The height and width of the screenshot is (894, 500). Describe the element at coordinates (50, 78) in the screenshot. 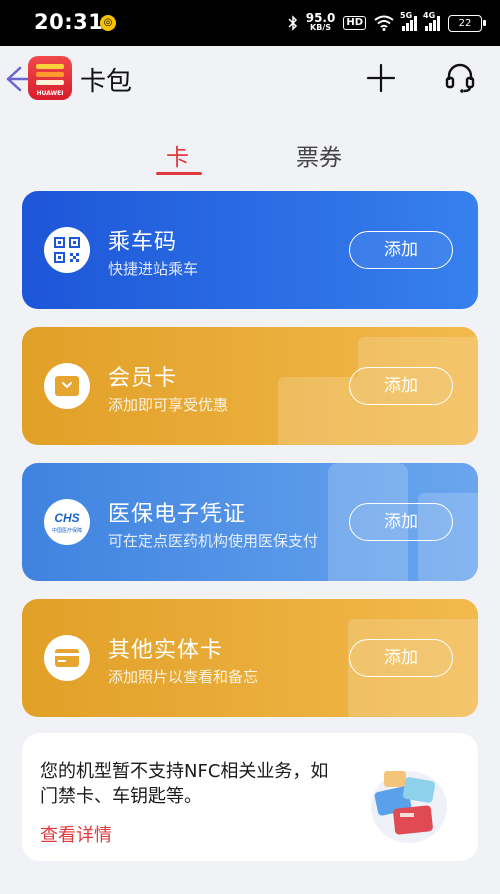

I see `wallet-app-logo: HUAWEI` at that location.